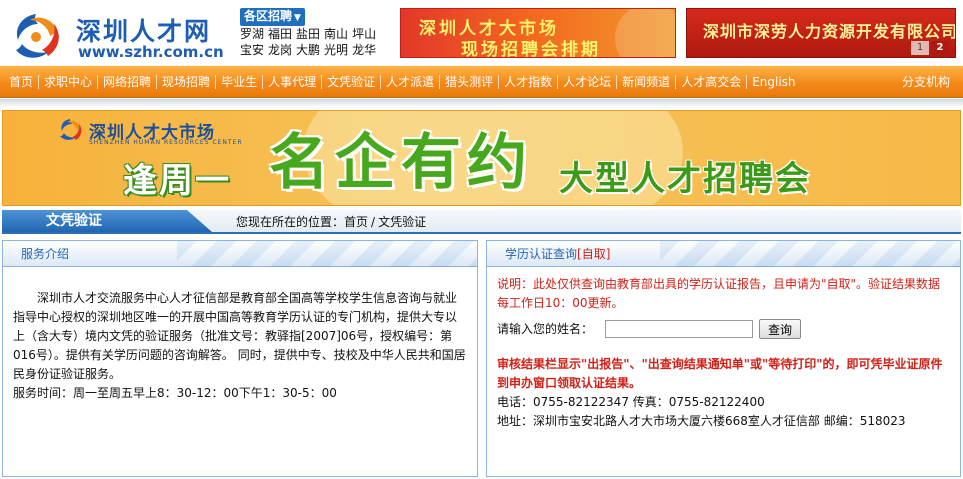 This screenshot has width=963, height=479. I want to click on nav-item-hitech-fair: 人才高交会, so click(711, 82).